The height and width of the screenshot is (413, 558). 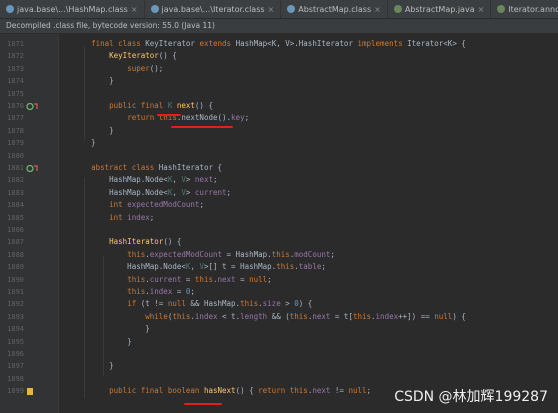 I want to click on code-text: int index;, so click(x=113, y=218).